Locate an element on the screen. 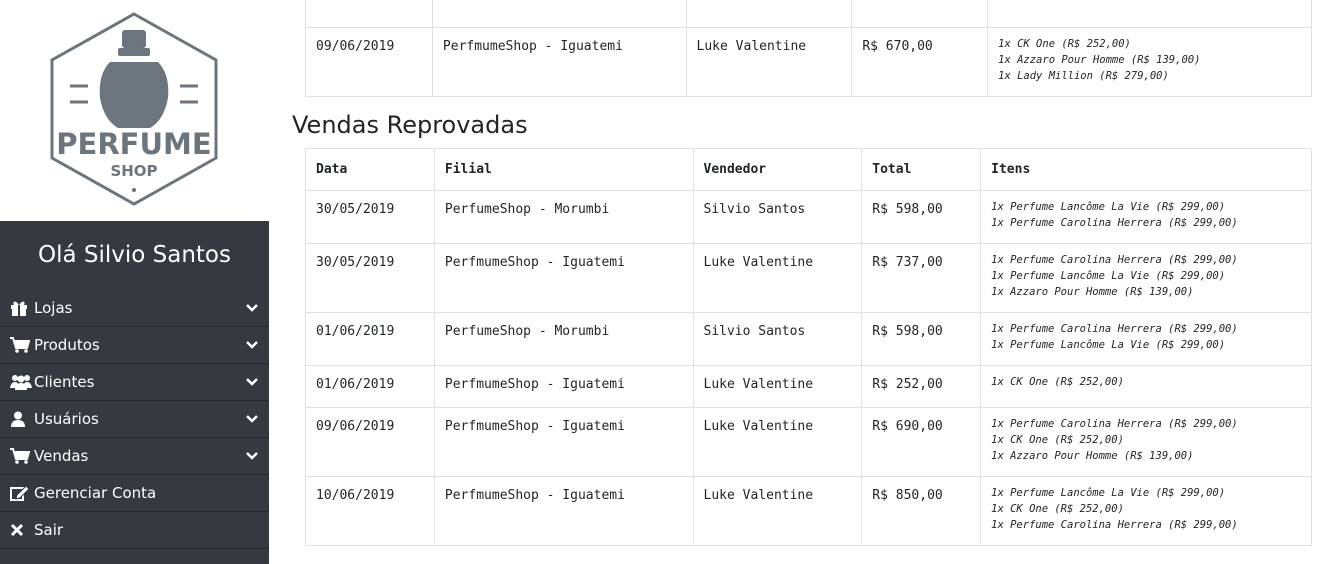 The height and width of the screenshot is (564, 1330). svg-text: PERFUME is located at coordinates (133, 144).